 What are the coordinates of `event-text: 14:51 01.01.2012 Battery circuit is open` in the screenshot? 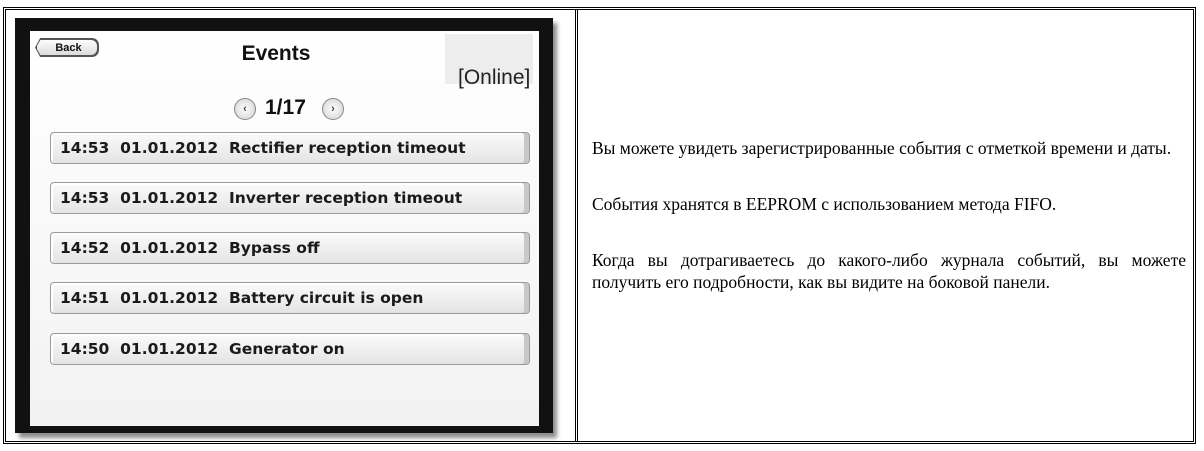 It's located at (242, 298).